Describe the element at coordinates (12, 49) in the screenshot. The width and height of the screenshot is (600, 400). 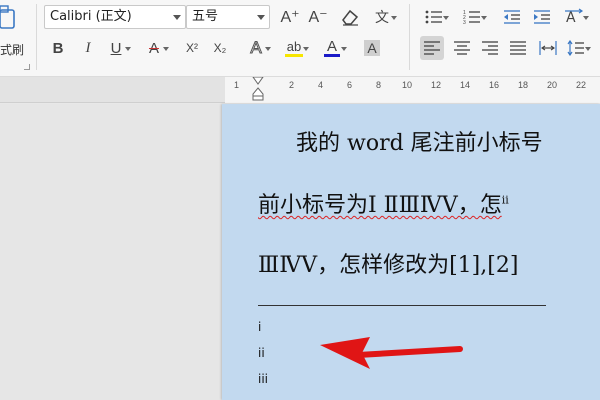
I see `format-painter-label: 式刷` at that location.